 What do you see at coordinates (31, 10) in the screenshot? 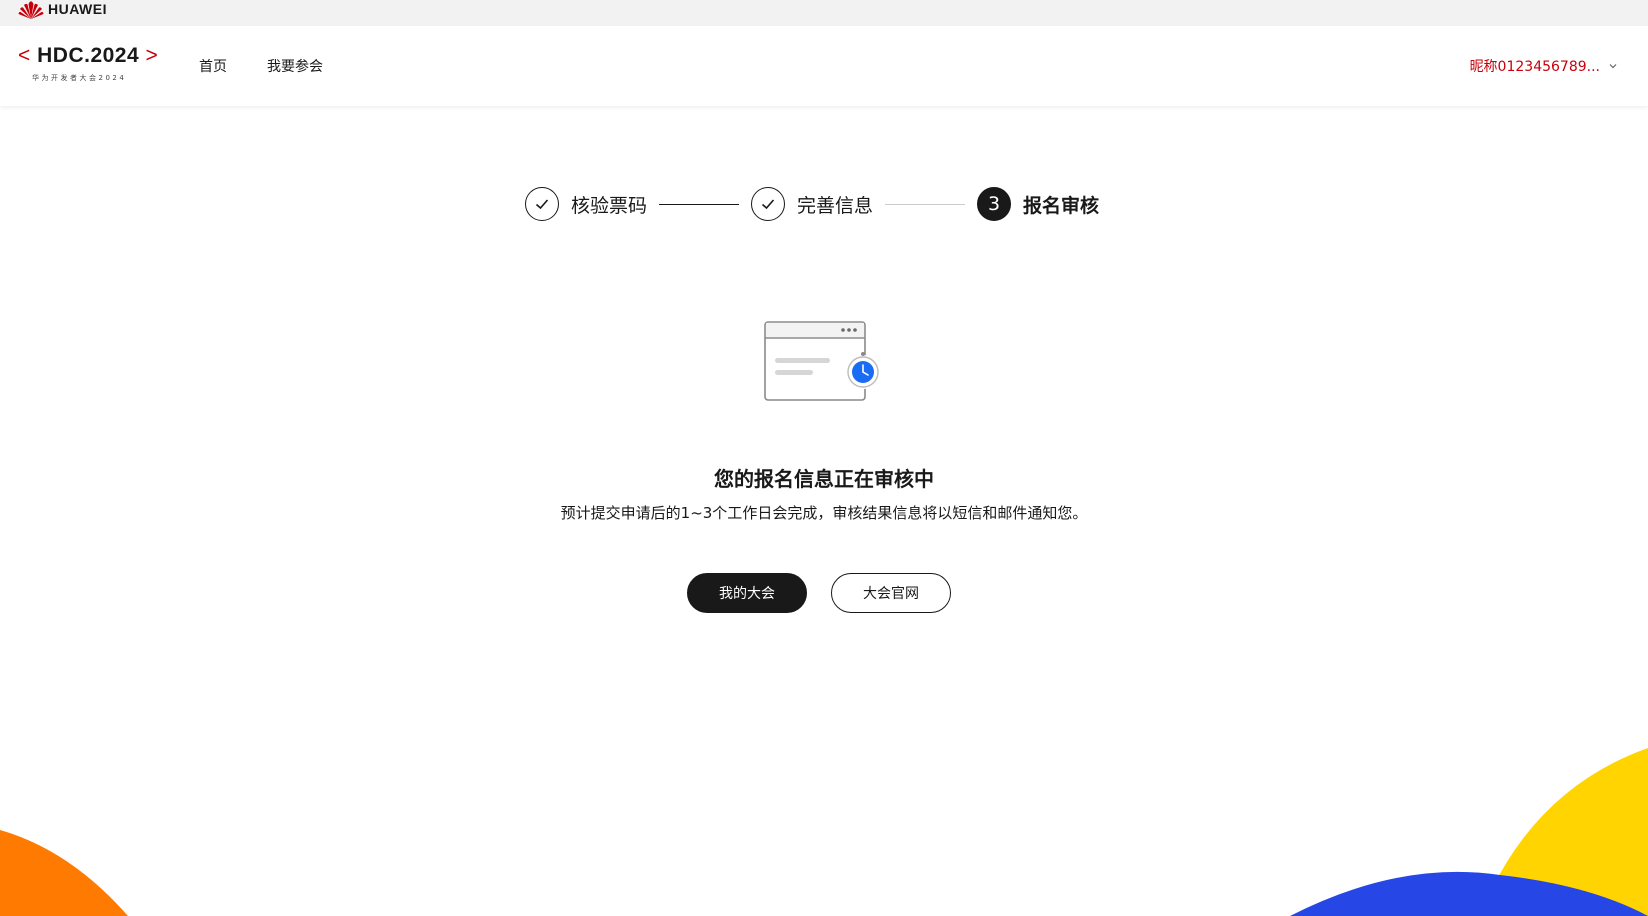
I see `huawei-logo-icon` at bounding box center [31, 10].